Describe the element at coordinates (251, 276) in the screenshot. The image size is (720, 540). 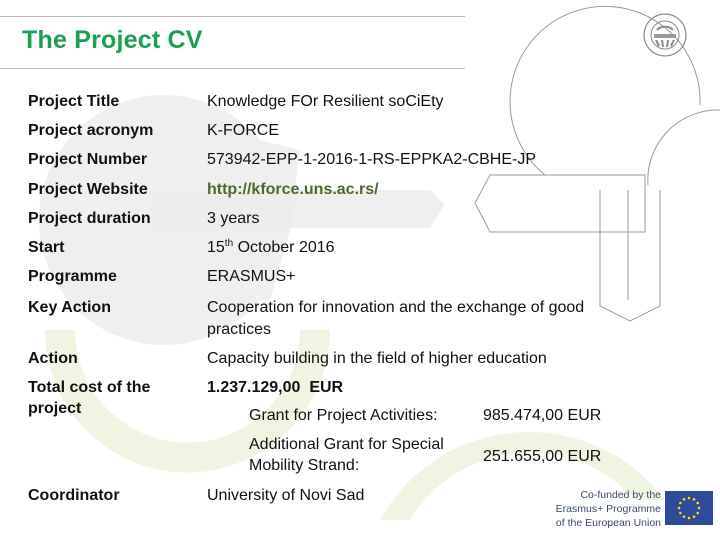
I see `row-value: ERASMUS+` at that location.